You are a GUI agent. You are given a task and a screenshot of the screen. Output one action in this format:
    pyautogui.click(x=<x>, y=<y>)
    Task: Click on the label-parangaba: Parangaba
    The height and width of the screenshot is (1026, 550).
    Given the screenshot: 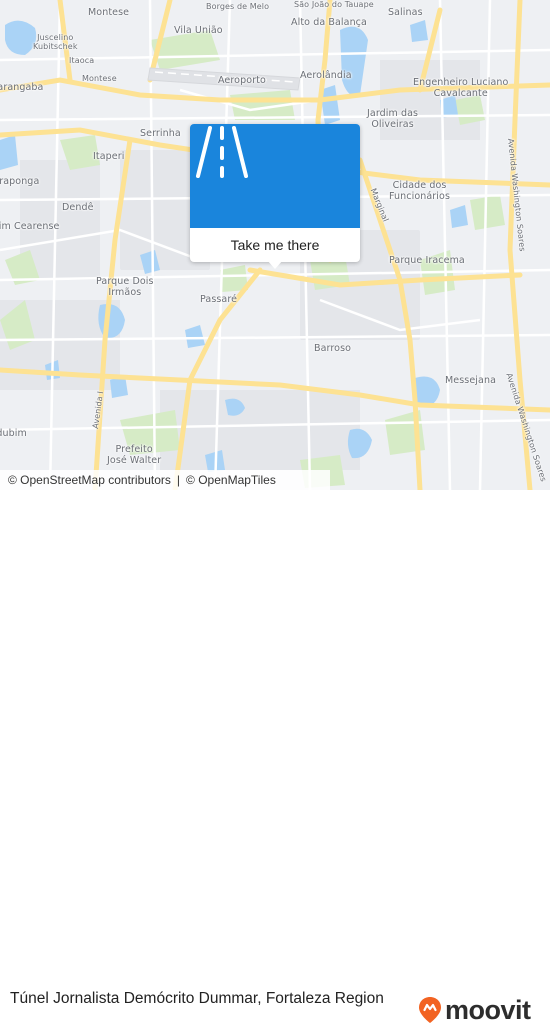 What is the action you would take?
    pyautogui.click(x=22, y=87)
    